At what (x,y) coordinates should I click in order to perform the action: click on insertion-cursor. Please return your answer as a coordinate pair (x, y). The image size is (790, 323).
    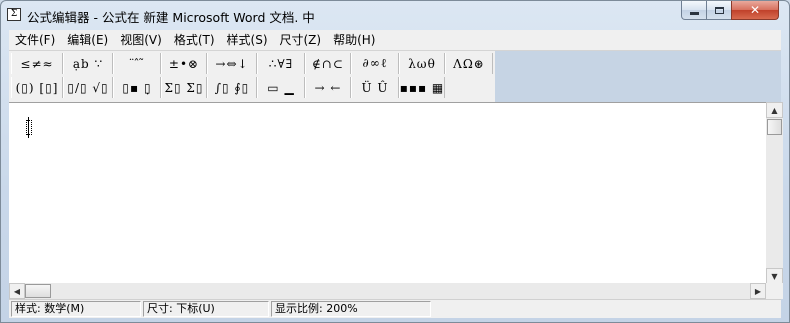
    Looking at the image, I should click on (28, 127).